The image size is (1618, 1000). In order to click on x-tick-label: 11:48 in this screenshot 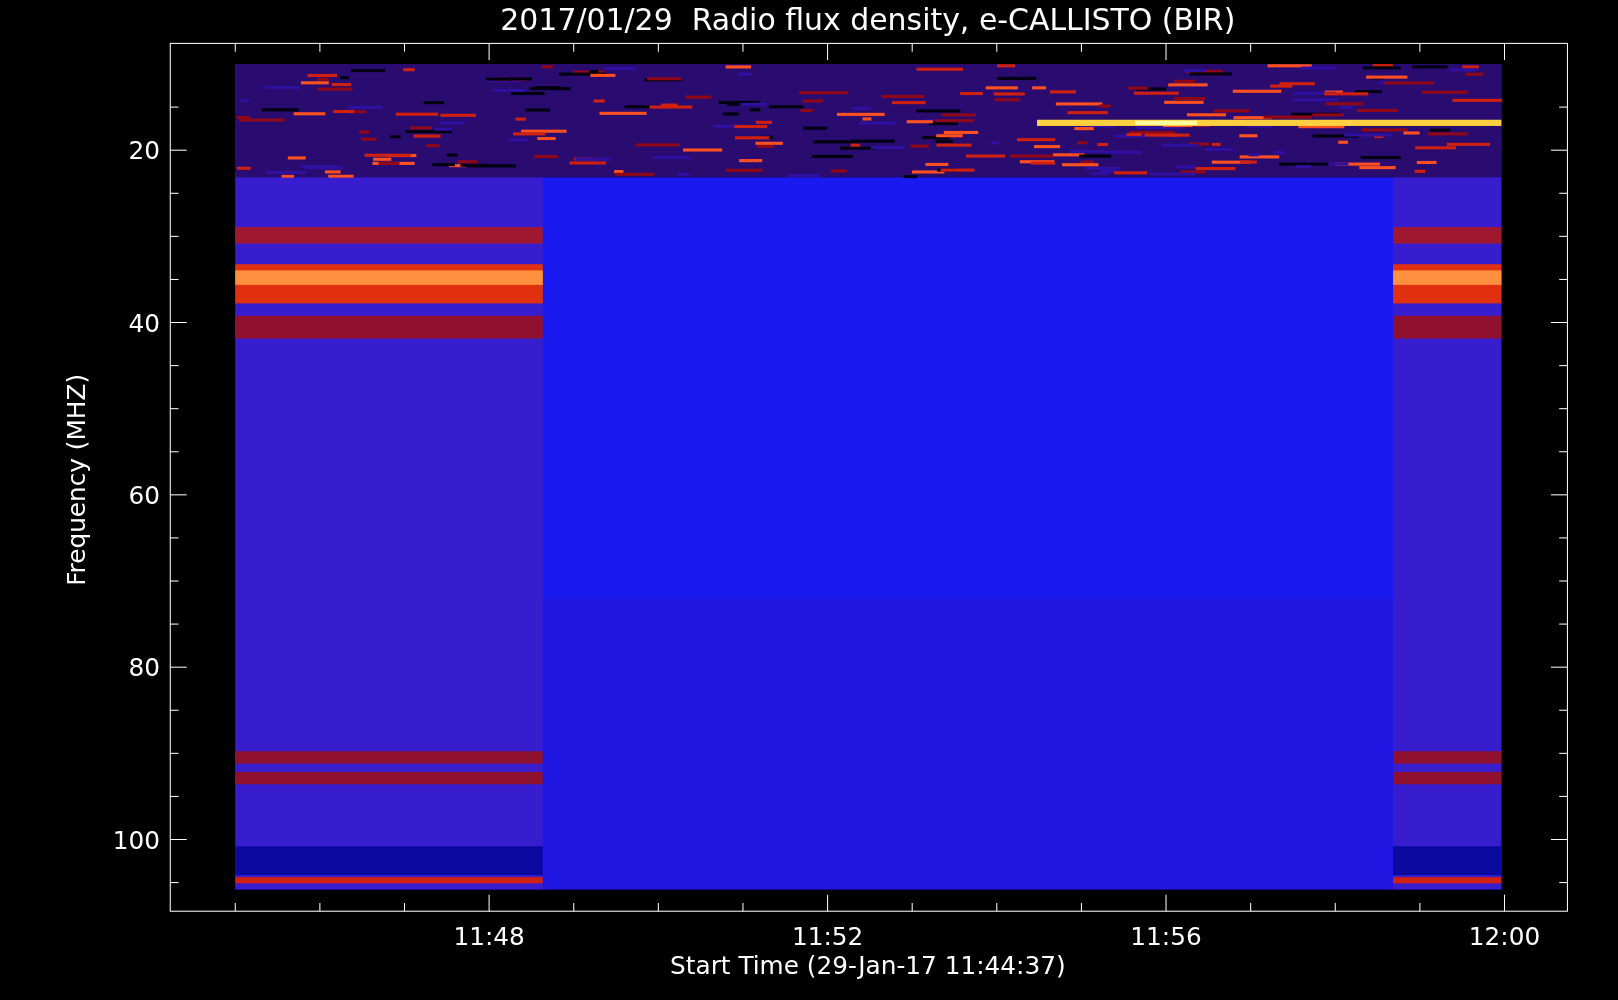, I will do `click(489, 937)`.